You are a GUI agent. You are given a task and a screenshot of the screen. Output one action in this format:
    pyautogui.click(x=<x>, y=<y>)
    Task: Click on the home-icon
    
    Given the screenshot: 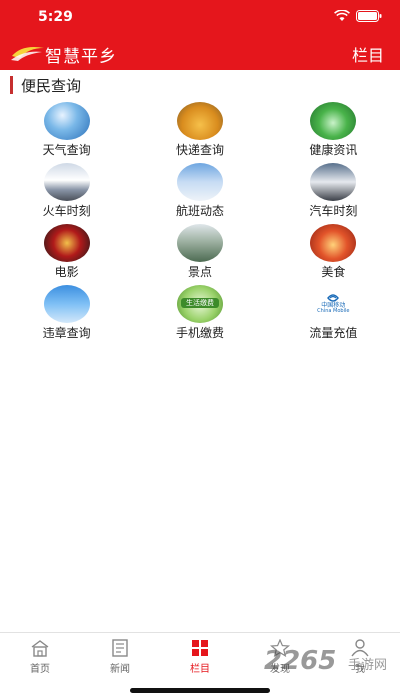 What is the action you would take?
    pyautogui.click(x=40, y=648)
    